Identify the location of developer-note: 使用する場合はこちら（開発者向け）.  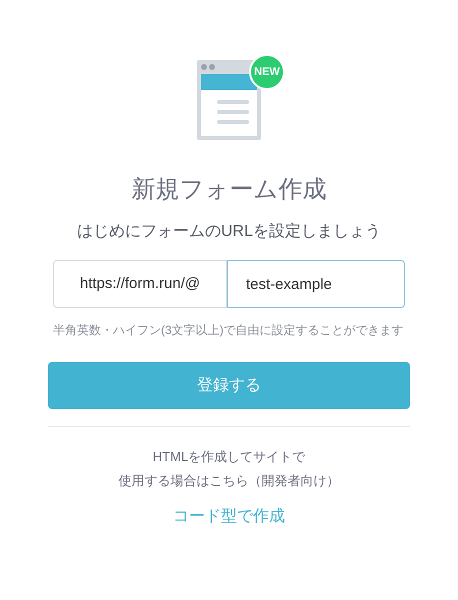
(229, 481).